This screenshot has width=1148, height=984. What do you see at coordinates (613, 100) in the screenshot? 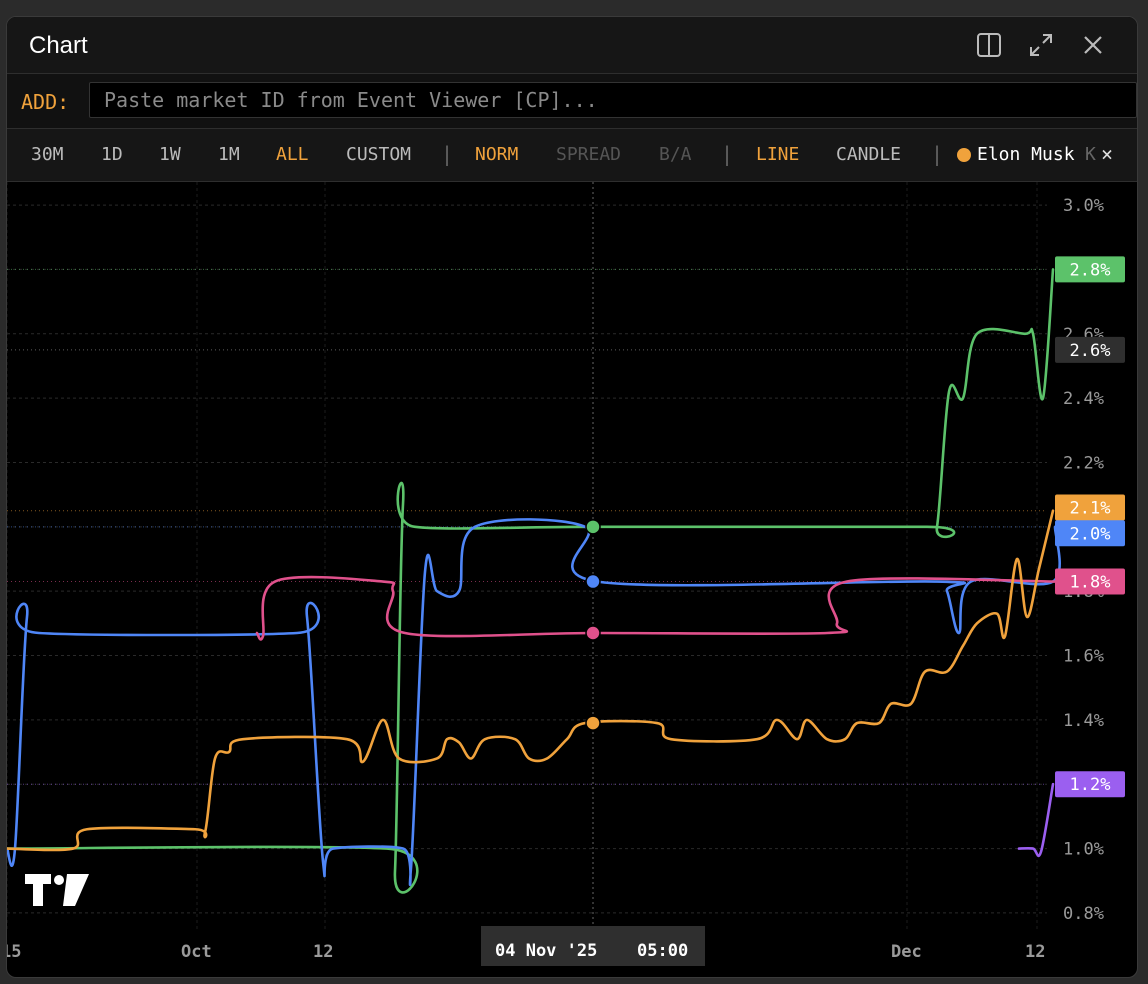
I see `market-id-input` at bounding box center [613, 100].